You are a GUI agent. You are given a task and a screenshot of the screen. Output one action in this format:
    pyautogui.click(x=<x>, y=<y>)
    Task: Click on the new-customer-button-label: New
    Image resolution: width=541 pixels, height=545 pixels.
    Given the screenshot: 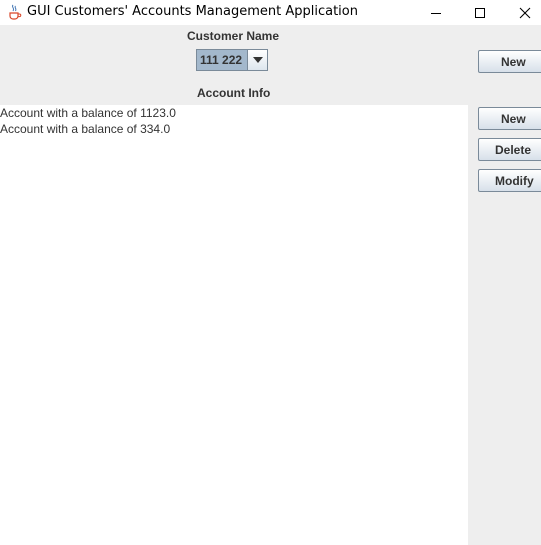 What is the action you would take?
    pyautogui.click(x=513, y=62)
    